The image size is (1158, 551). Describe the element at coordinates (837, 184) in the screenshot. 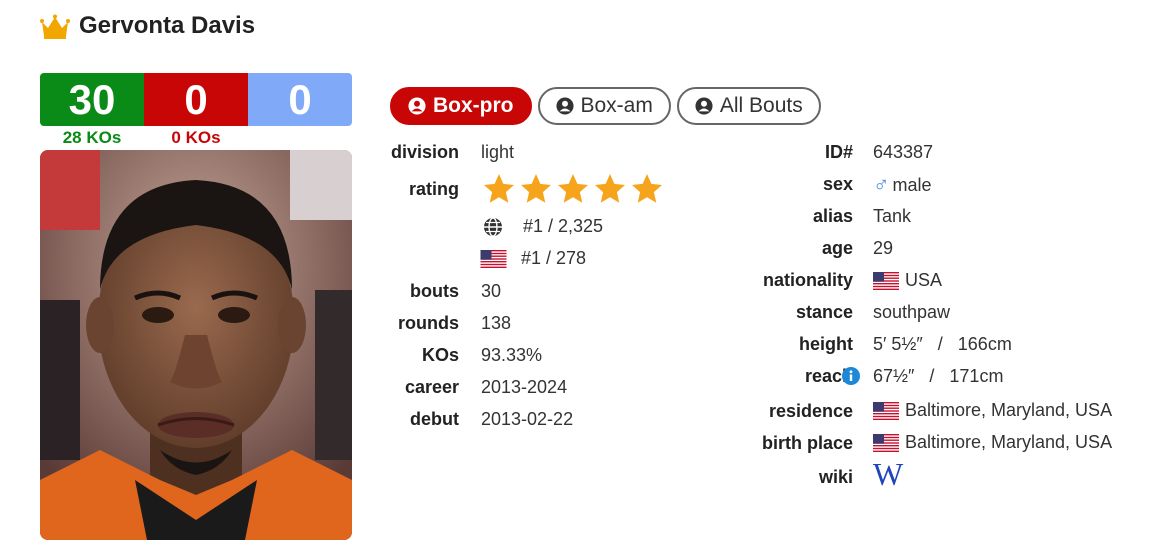

I see `sex-label: sex` at that location.